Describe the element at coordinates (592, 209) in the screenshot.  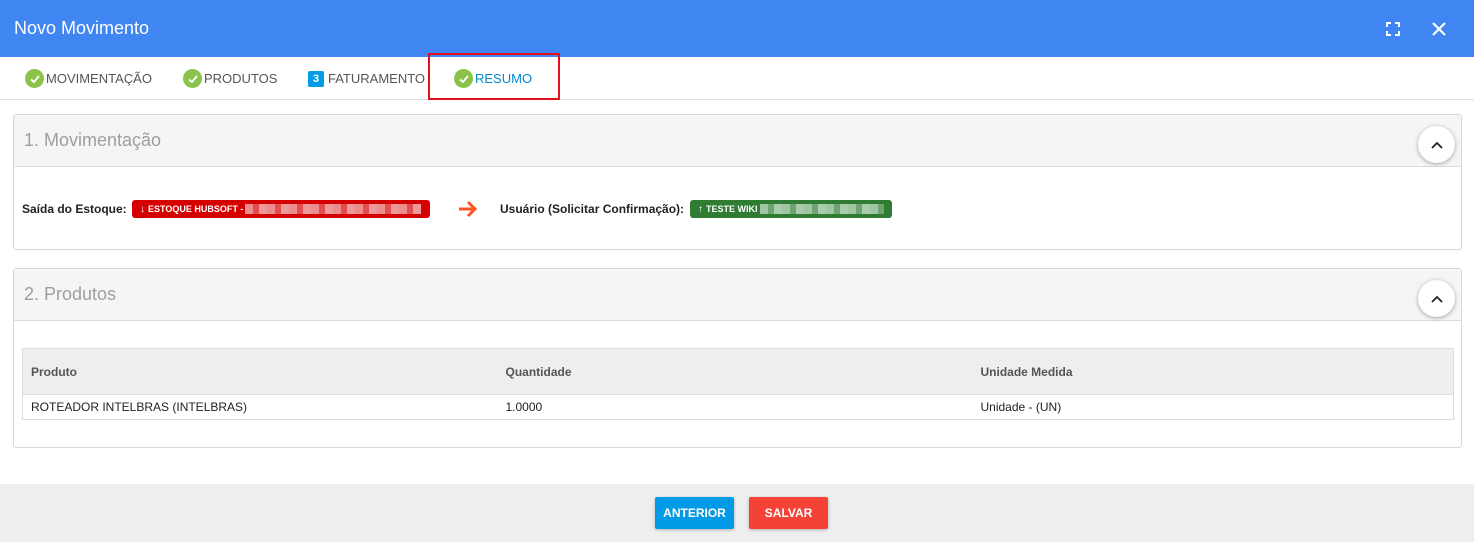
I see `target-label: Usuário (Solicitar Confirmação):` at that location.